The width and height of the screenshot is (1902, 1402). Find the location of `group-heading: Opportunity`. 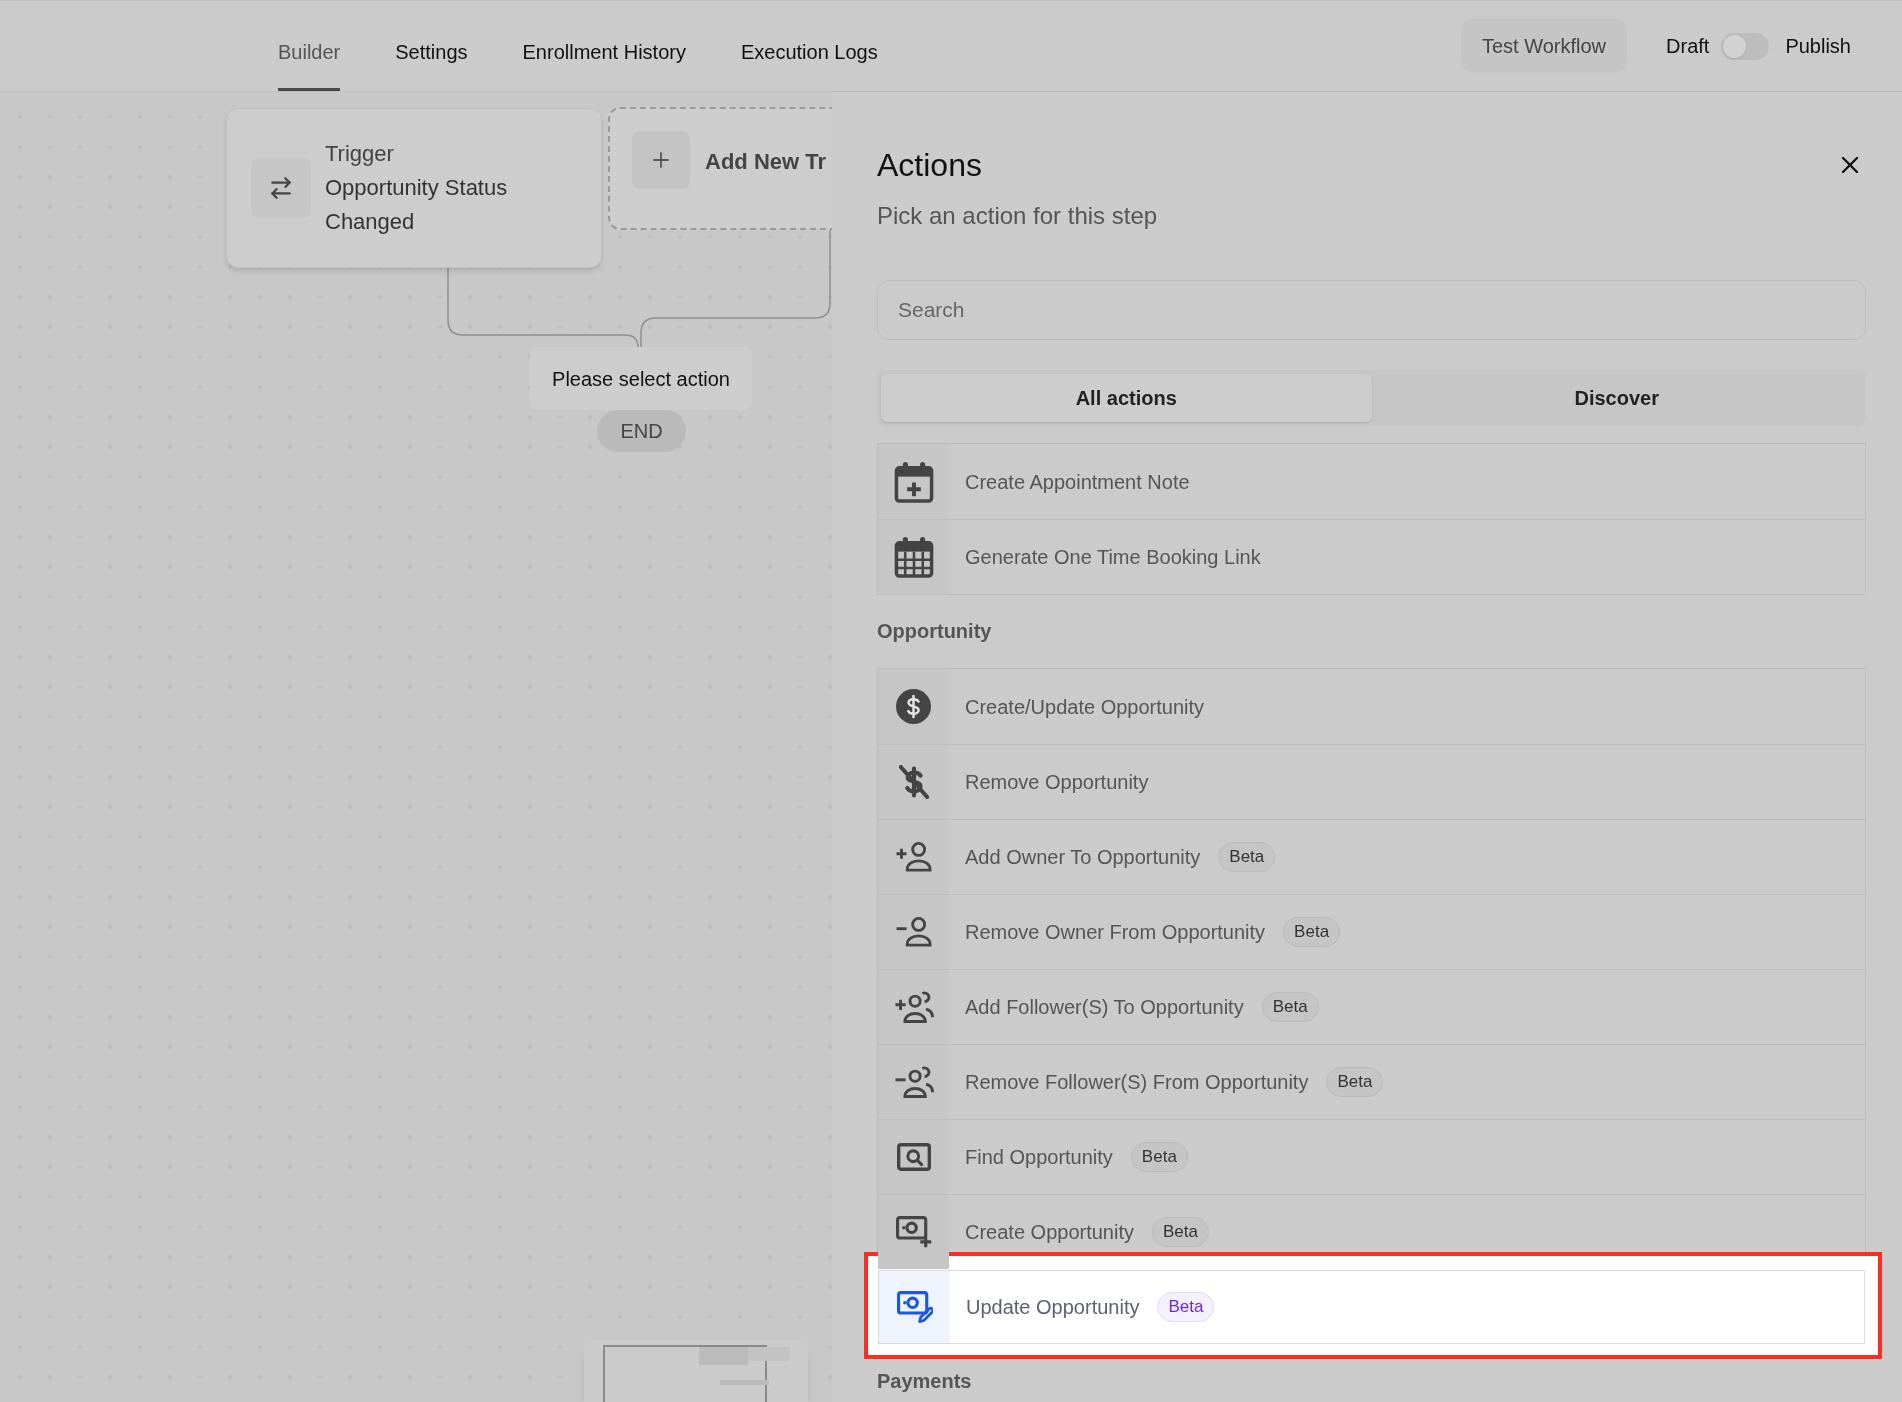

group-heading: Opportunity is located at coordinates (935, 631).